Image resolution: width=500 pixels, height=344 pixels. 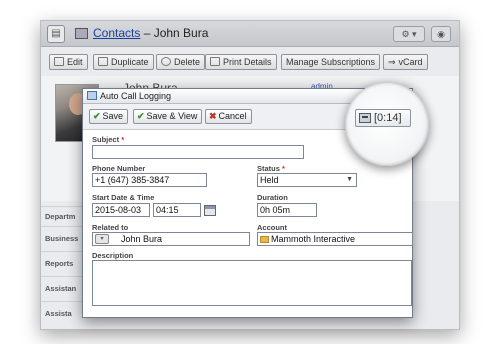 I want to click on subject-input, so click(x=198, y=152).